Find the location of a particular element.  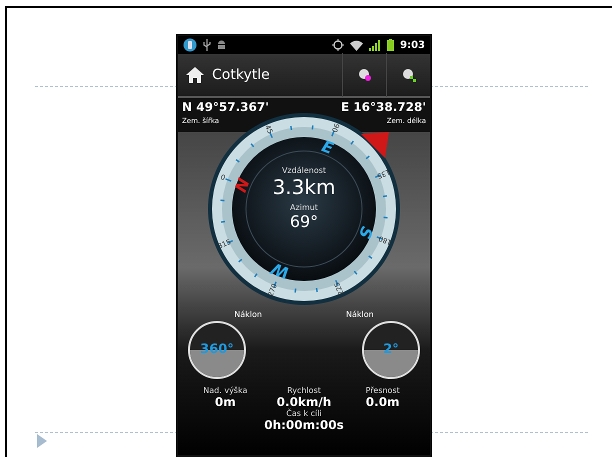

home-icon is located at coordinates (195, 75).